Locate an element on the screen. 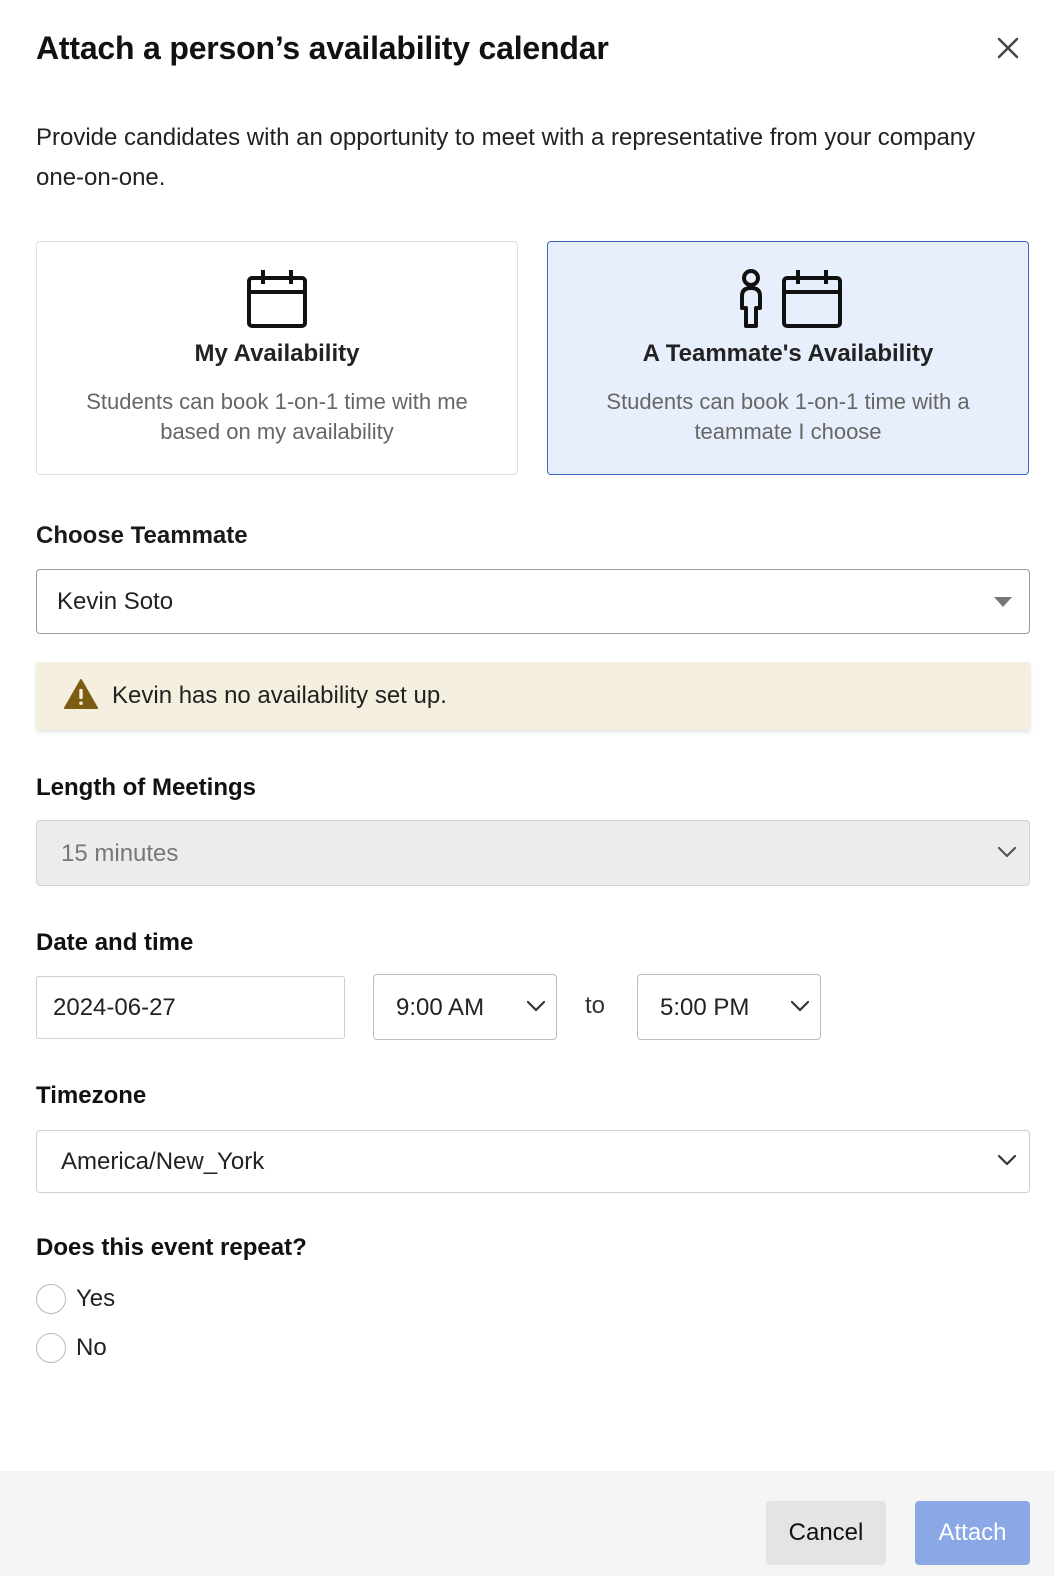  dialog-footer: Cancel Attach is located at coordinates (527, 1523).